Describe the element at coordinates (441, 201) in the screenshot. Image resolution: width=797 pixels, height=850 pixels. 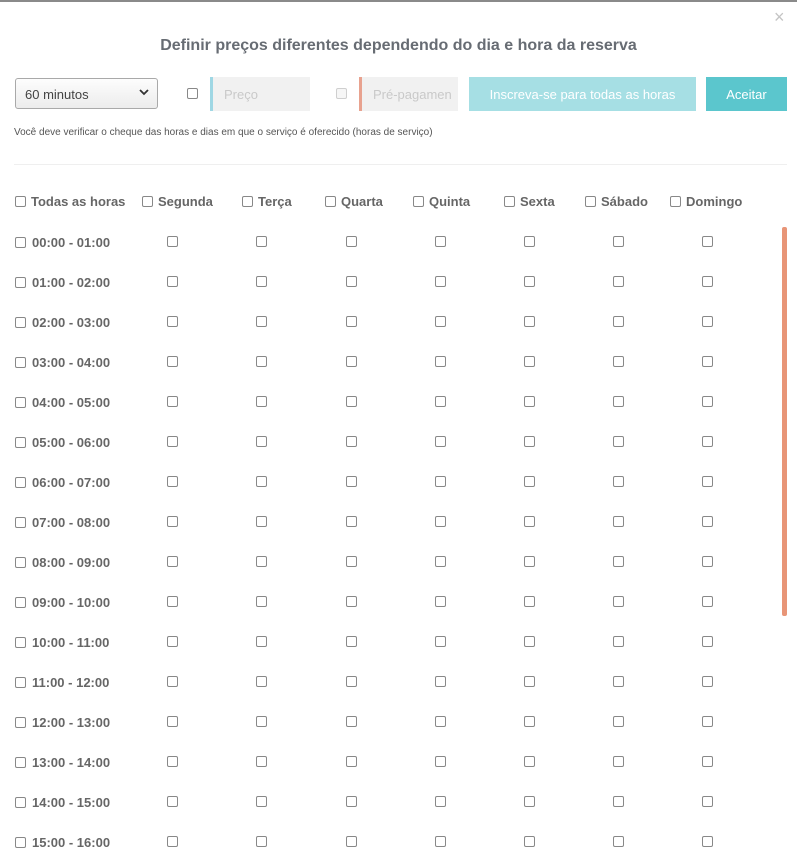
I see `header-day-quinta: Quinta` at that location.